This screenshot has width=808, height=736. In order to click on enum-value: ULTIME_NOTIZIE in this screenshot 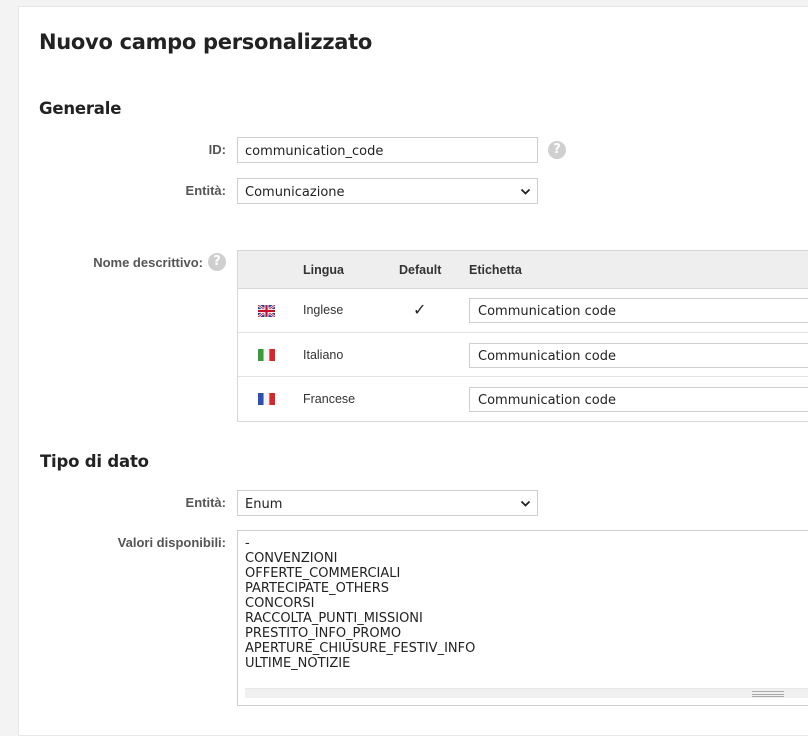, I will do `click(298, 663)`.